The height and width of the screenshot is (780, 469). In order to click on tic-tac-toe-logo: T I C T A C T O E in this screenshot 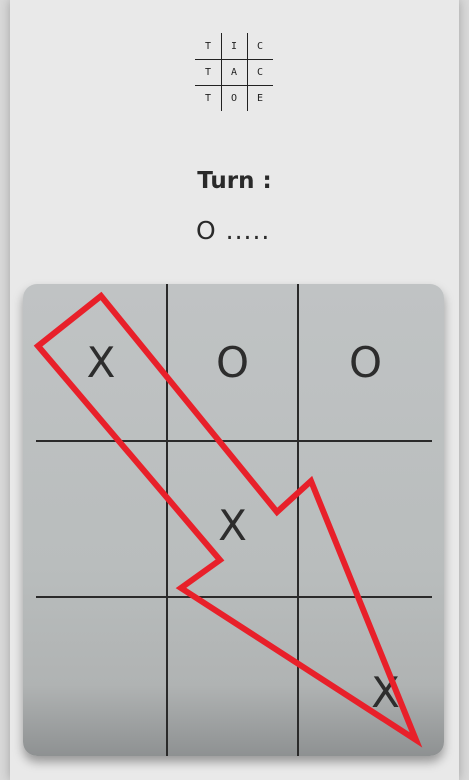, I will do `click(234, 72)`.